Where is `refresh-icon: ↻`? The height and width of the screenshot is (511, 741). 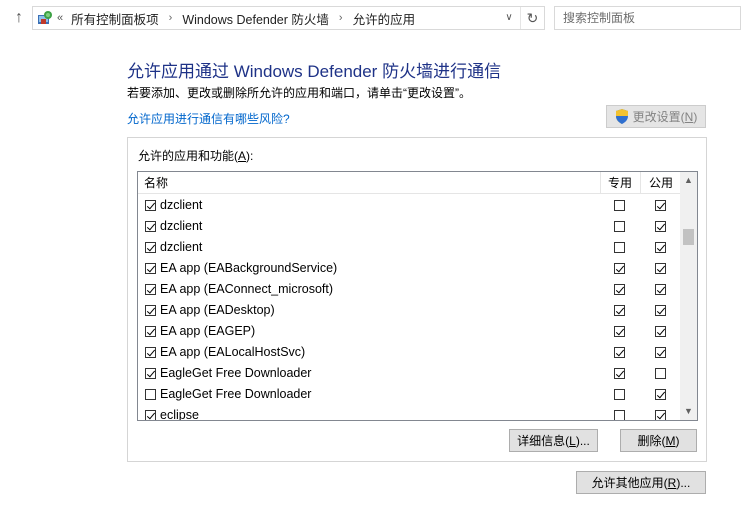 refresh-icon: ↻ is located at coordinates (532, 18).